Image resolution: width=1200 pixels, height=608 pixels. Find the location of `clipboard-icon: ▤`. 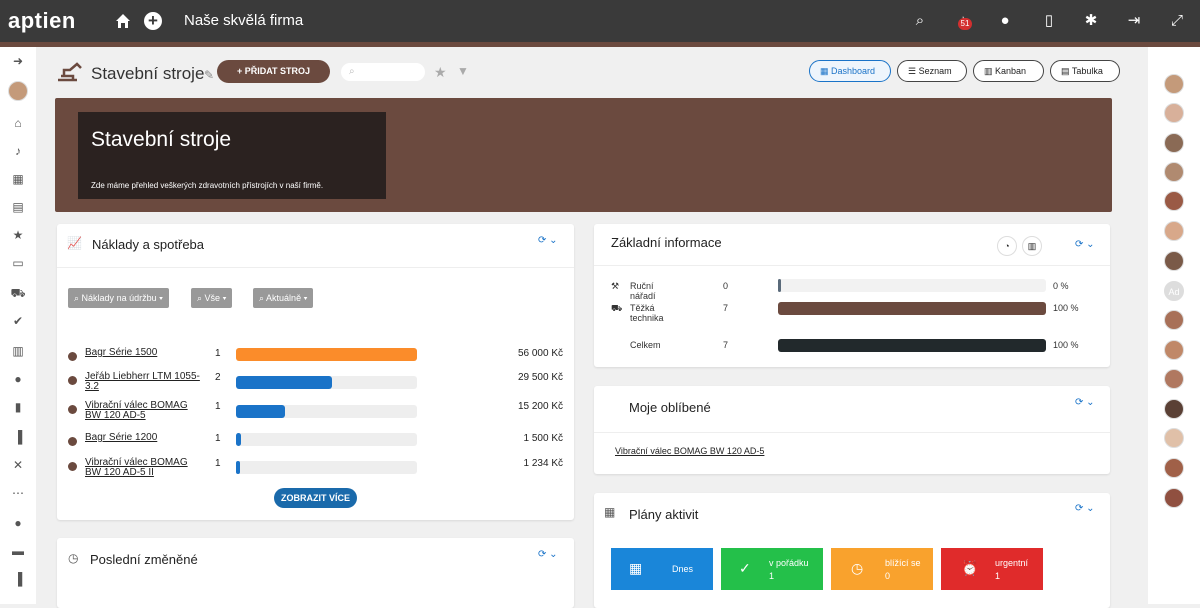

clipboard-icon: ▤ is located at coordinates (18, 207).